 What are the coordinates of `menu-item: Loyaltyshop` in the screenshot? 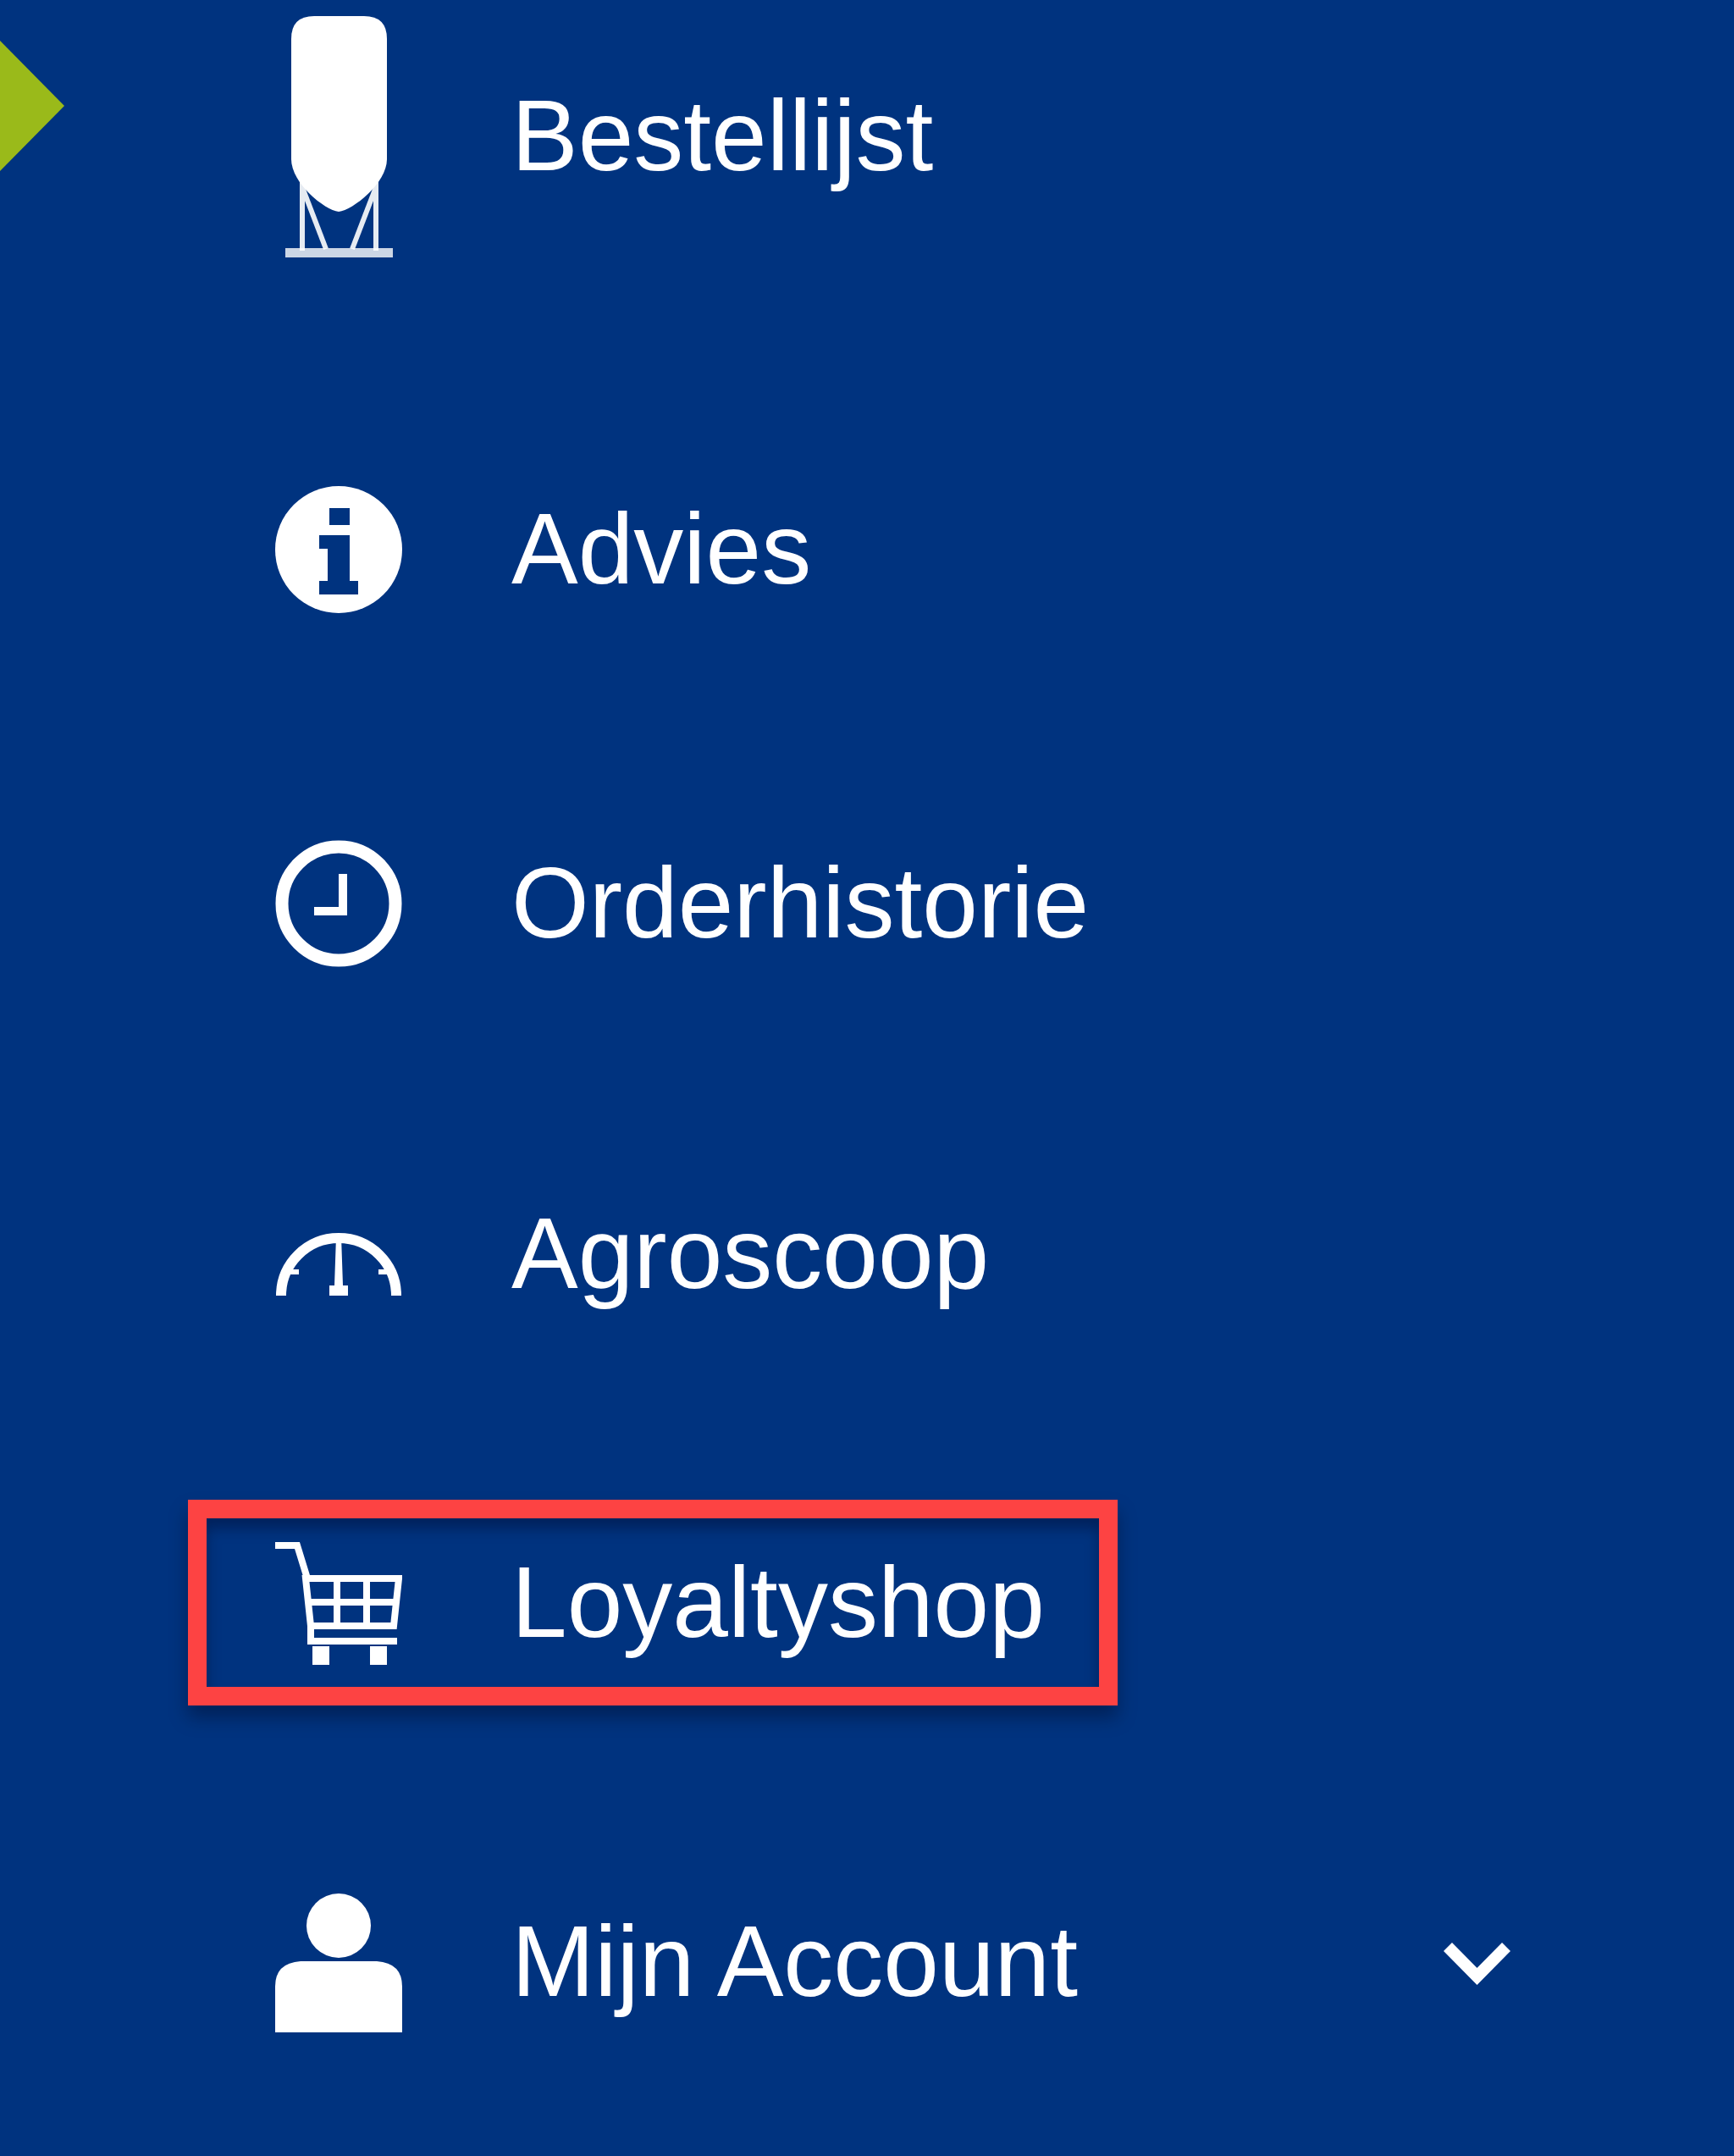 It's located at (653, 1603).